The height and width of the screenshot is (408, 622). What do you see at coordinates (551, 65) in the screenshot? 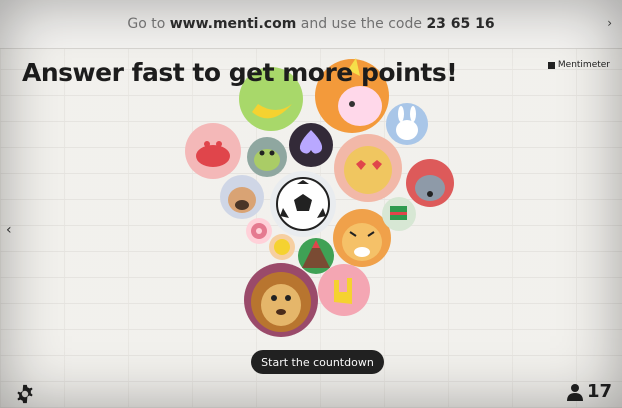
I see `logo-mark-icon` at bounding box center [551, 65].